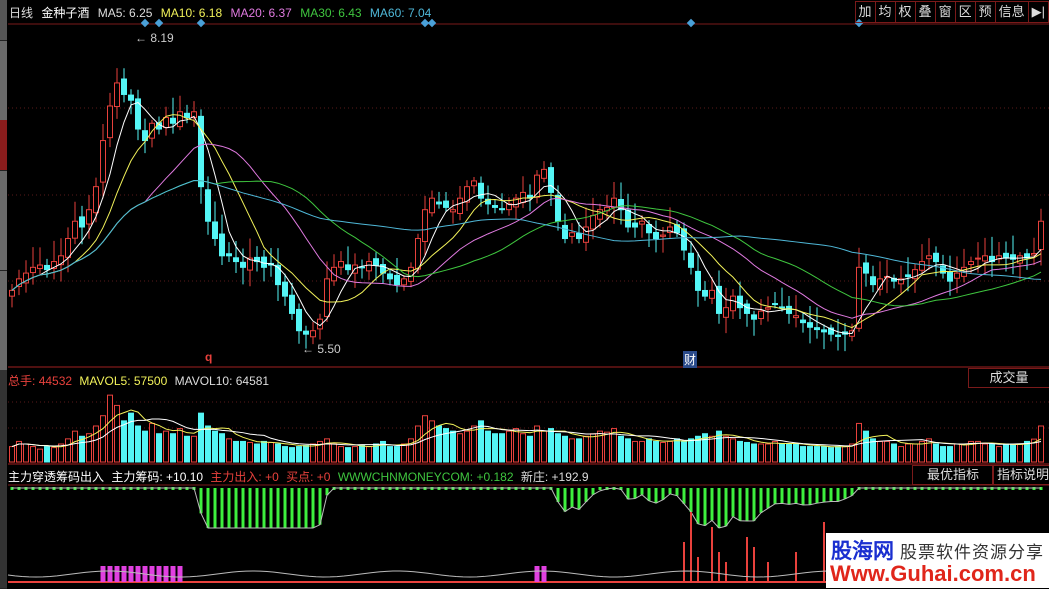  Describe the element at coordinates (905, 12) in the screenshot. I see `toolbar-rights-button: 权` at that location.